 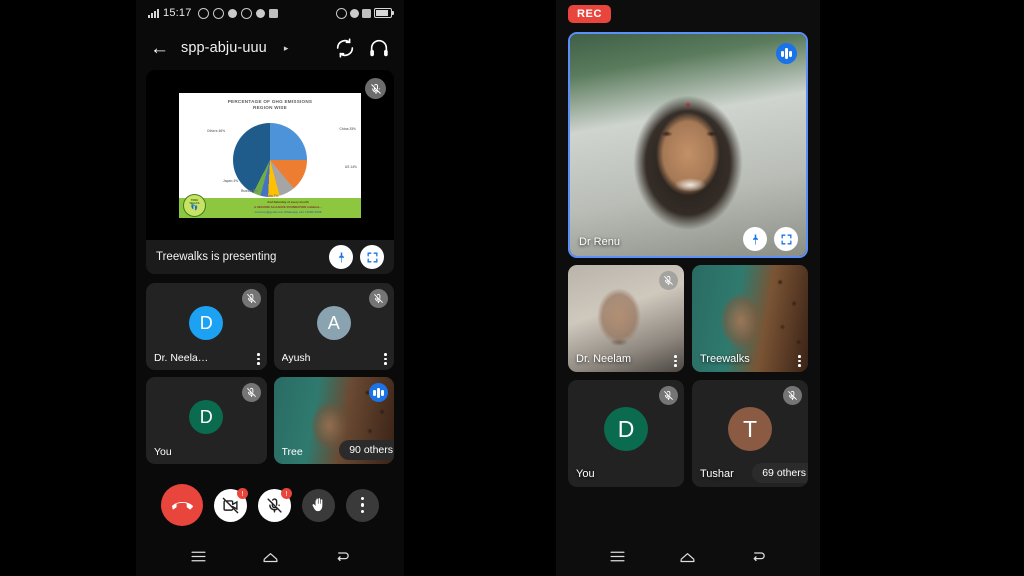 I want to click on pie-chart, so click(x=270, y=159).